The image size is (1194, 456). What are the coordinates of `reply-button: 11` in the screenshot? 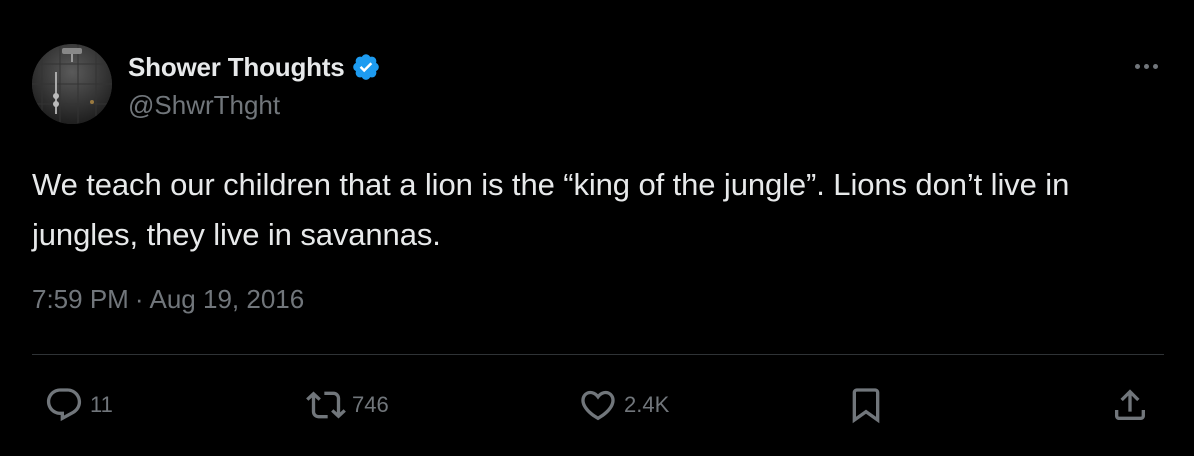 It's located at (78, 405).